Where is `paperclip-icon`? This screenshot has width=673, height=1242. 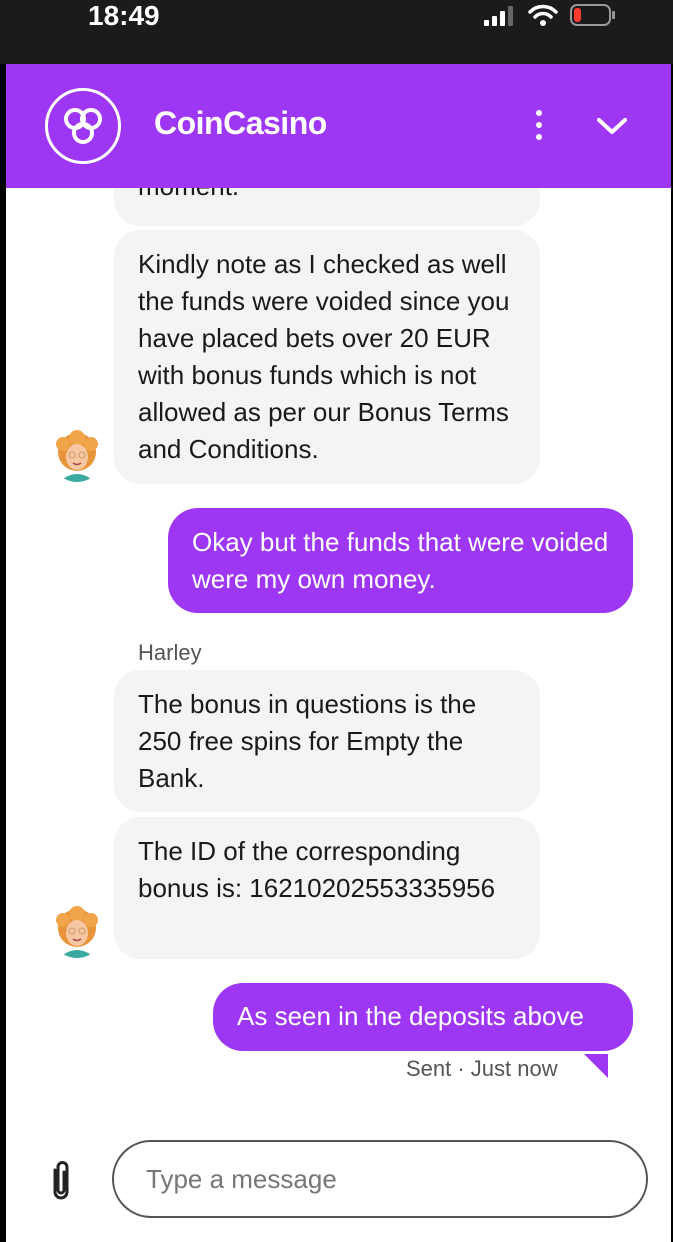 paperclip-icon is located at coordinates (61, 1180).